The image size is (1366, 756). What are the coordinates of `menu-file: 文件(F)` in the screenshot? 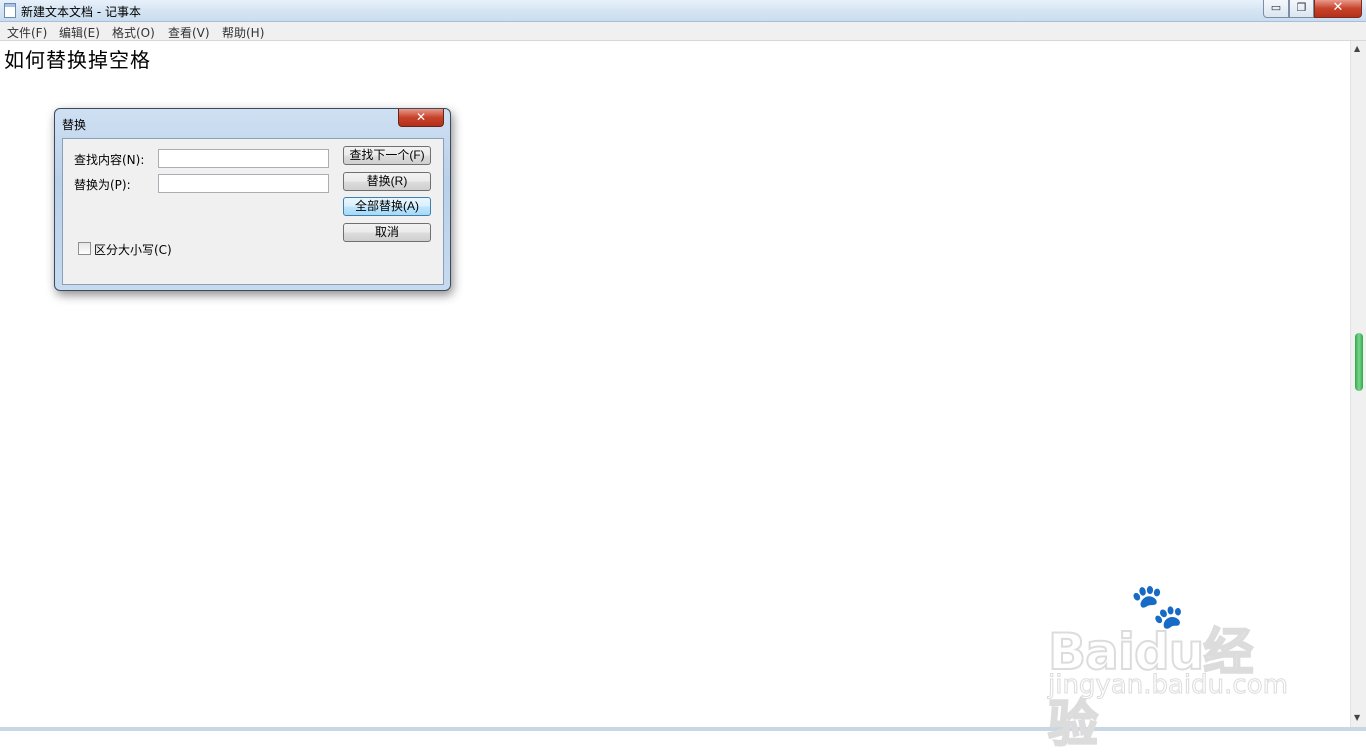 It's located at (27, 32).